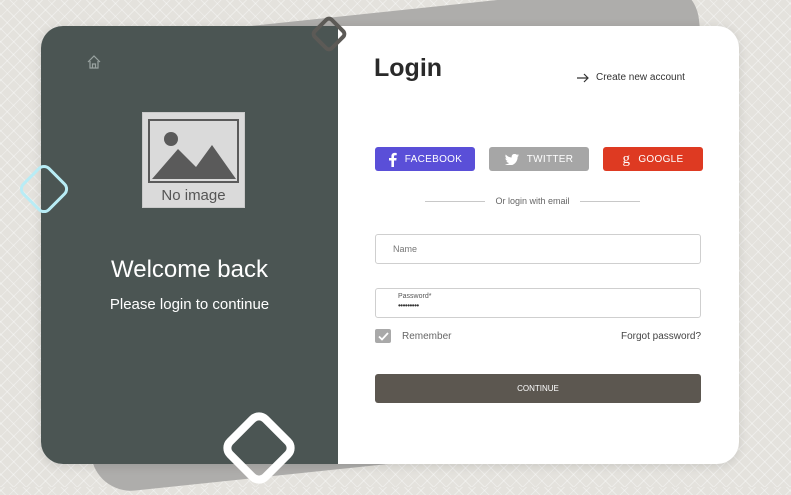  What do you see at coordinates (538, 388) in the screenshot?
I see `continue-button: CONTINUE` at bounding box center [538, 388].